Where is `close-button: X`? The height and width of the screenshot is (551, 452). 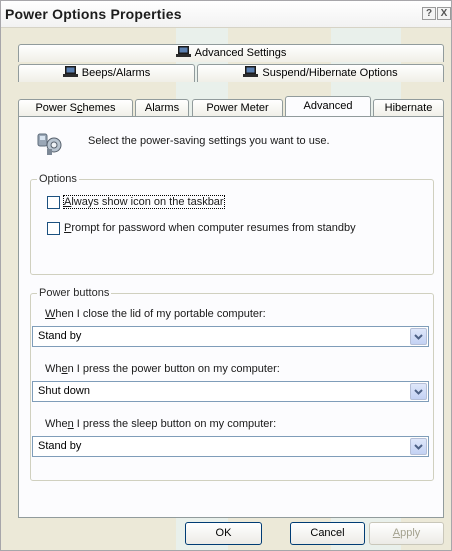
close-button: X is located at coordinates (444, 13).